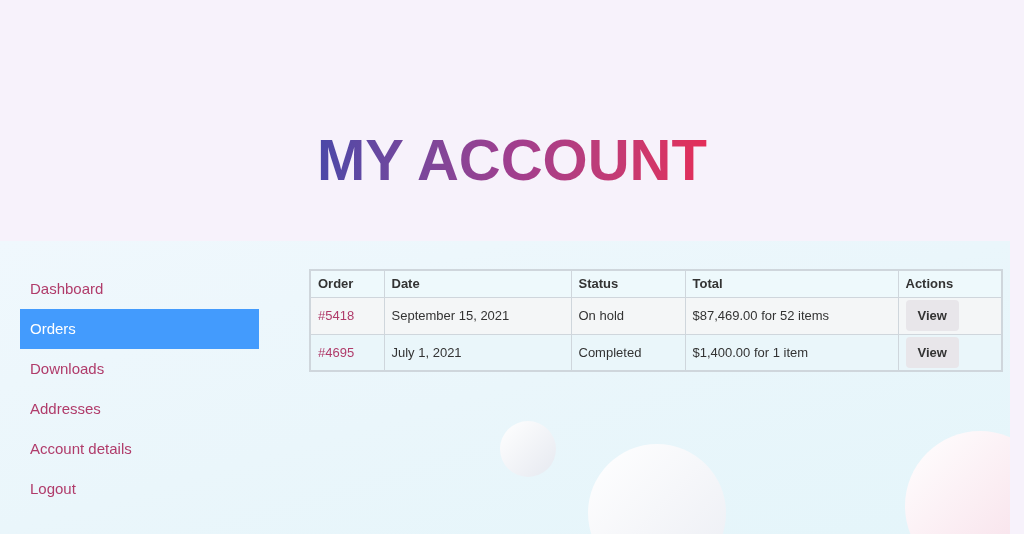 The width and height of the screenshot is (1024, 534). I want to click on nav-link: Addresses, so click(139, 409).